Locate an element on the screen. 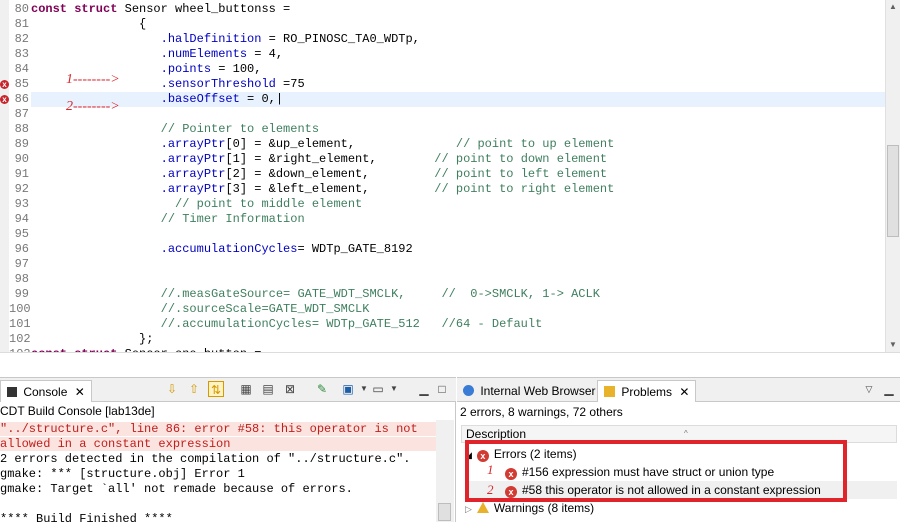 The height and width of the screenshot is (522, 900). tab-problems: Problems ✕ is located at coordinates (647, 391).